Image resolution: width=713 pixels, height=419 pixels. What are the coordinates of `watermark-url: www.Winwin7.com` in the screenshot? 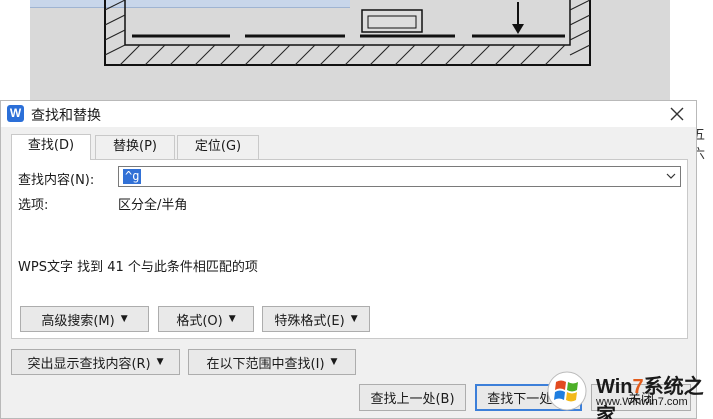 It's located at (642, 402).